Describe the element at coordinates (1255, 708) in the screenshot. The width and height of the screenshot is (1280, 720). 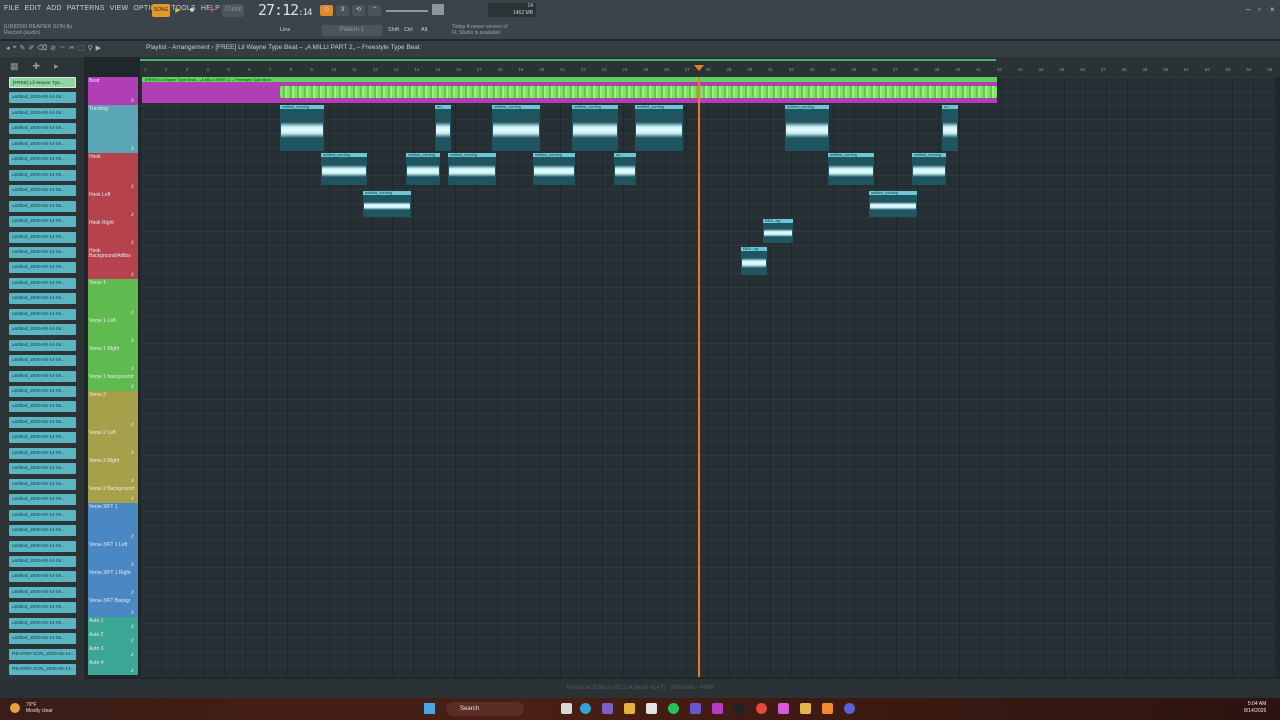
I see `system-clock: 5:04 AM 8/14/2026` at that location.